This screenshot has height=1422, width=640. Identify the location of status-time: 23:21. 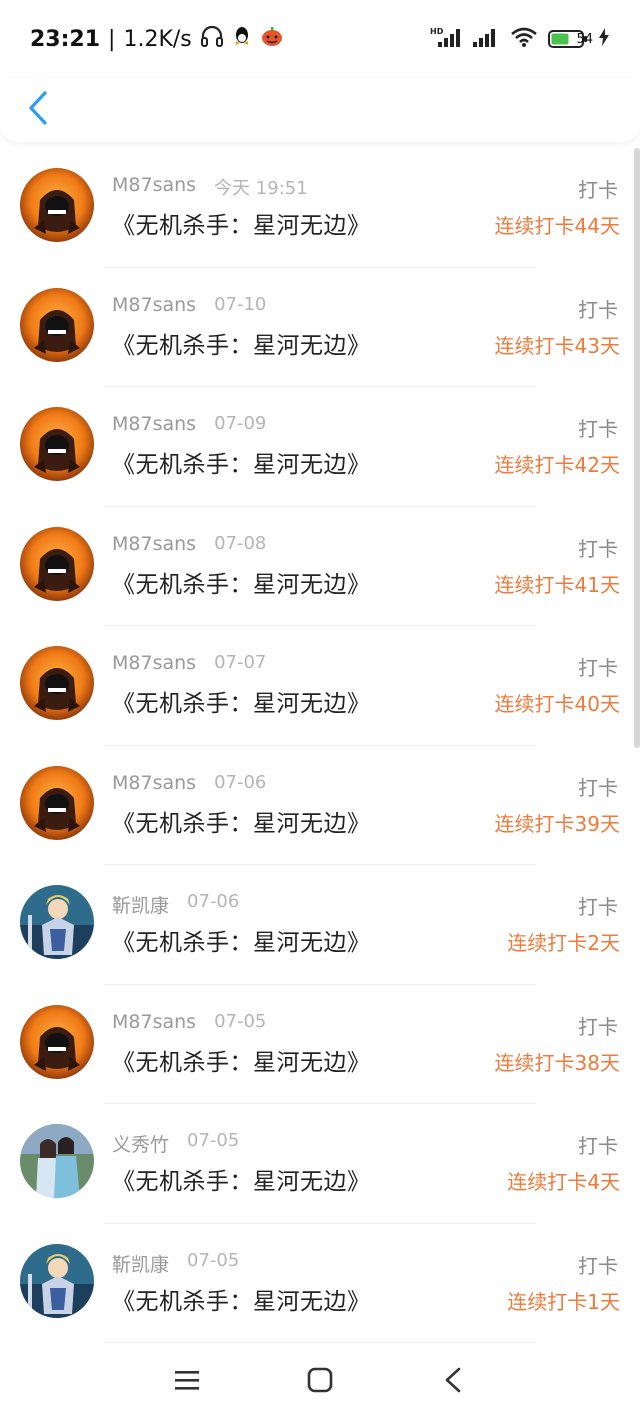
(65, 39).